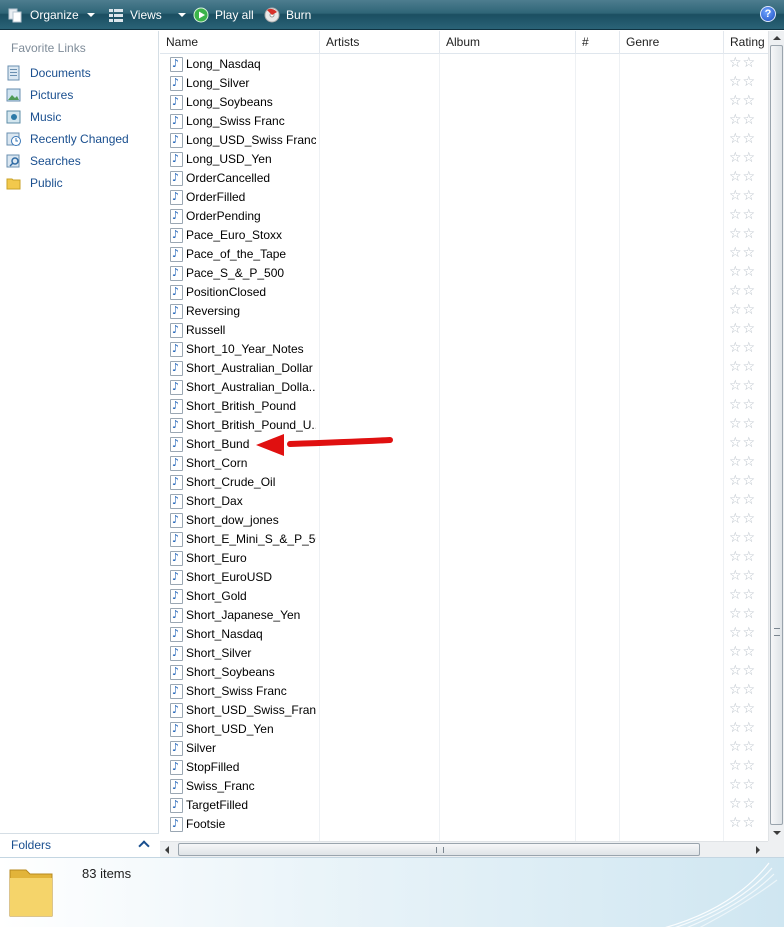 The width and height of the screenshot is (784, 927). I want to click on file-row: Short_British_Pound_U... ☆☆, so click(464, 425).